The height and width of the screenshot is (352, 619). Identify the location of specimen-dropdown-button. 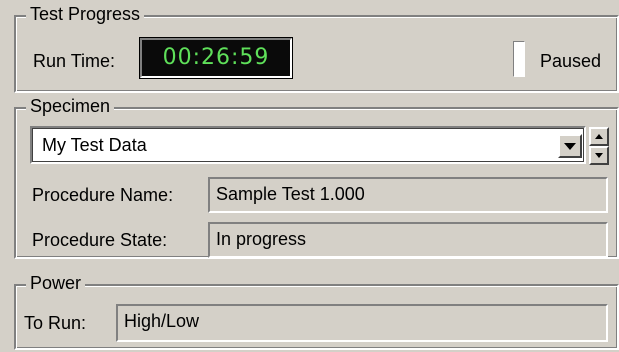
(570, 146).